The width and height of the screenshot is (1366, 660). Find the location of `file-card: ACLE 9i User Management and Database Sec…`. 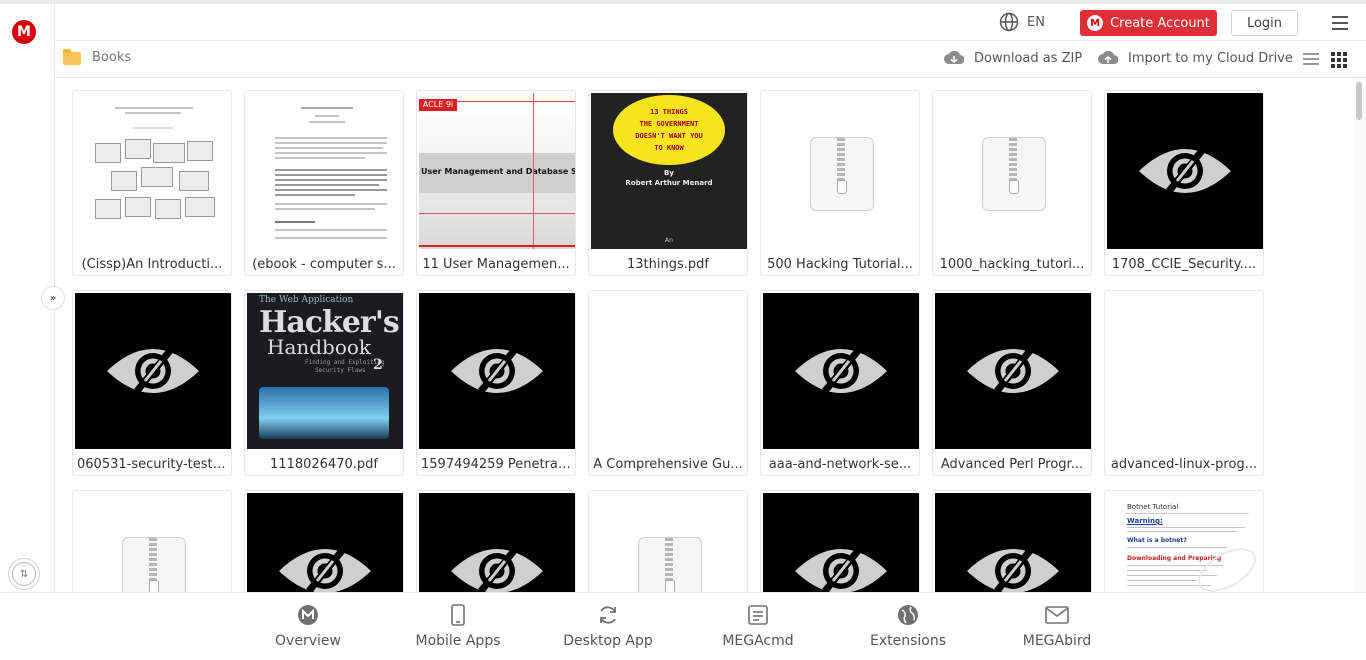

file-card: ACLE 9i User Management and Database Sec… is located at coordinates (496, 183).